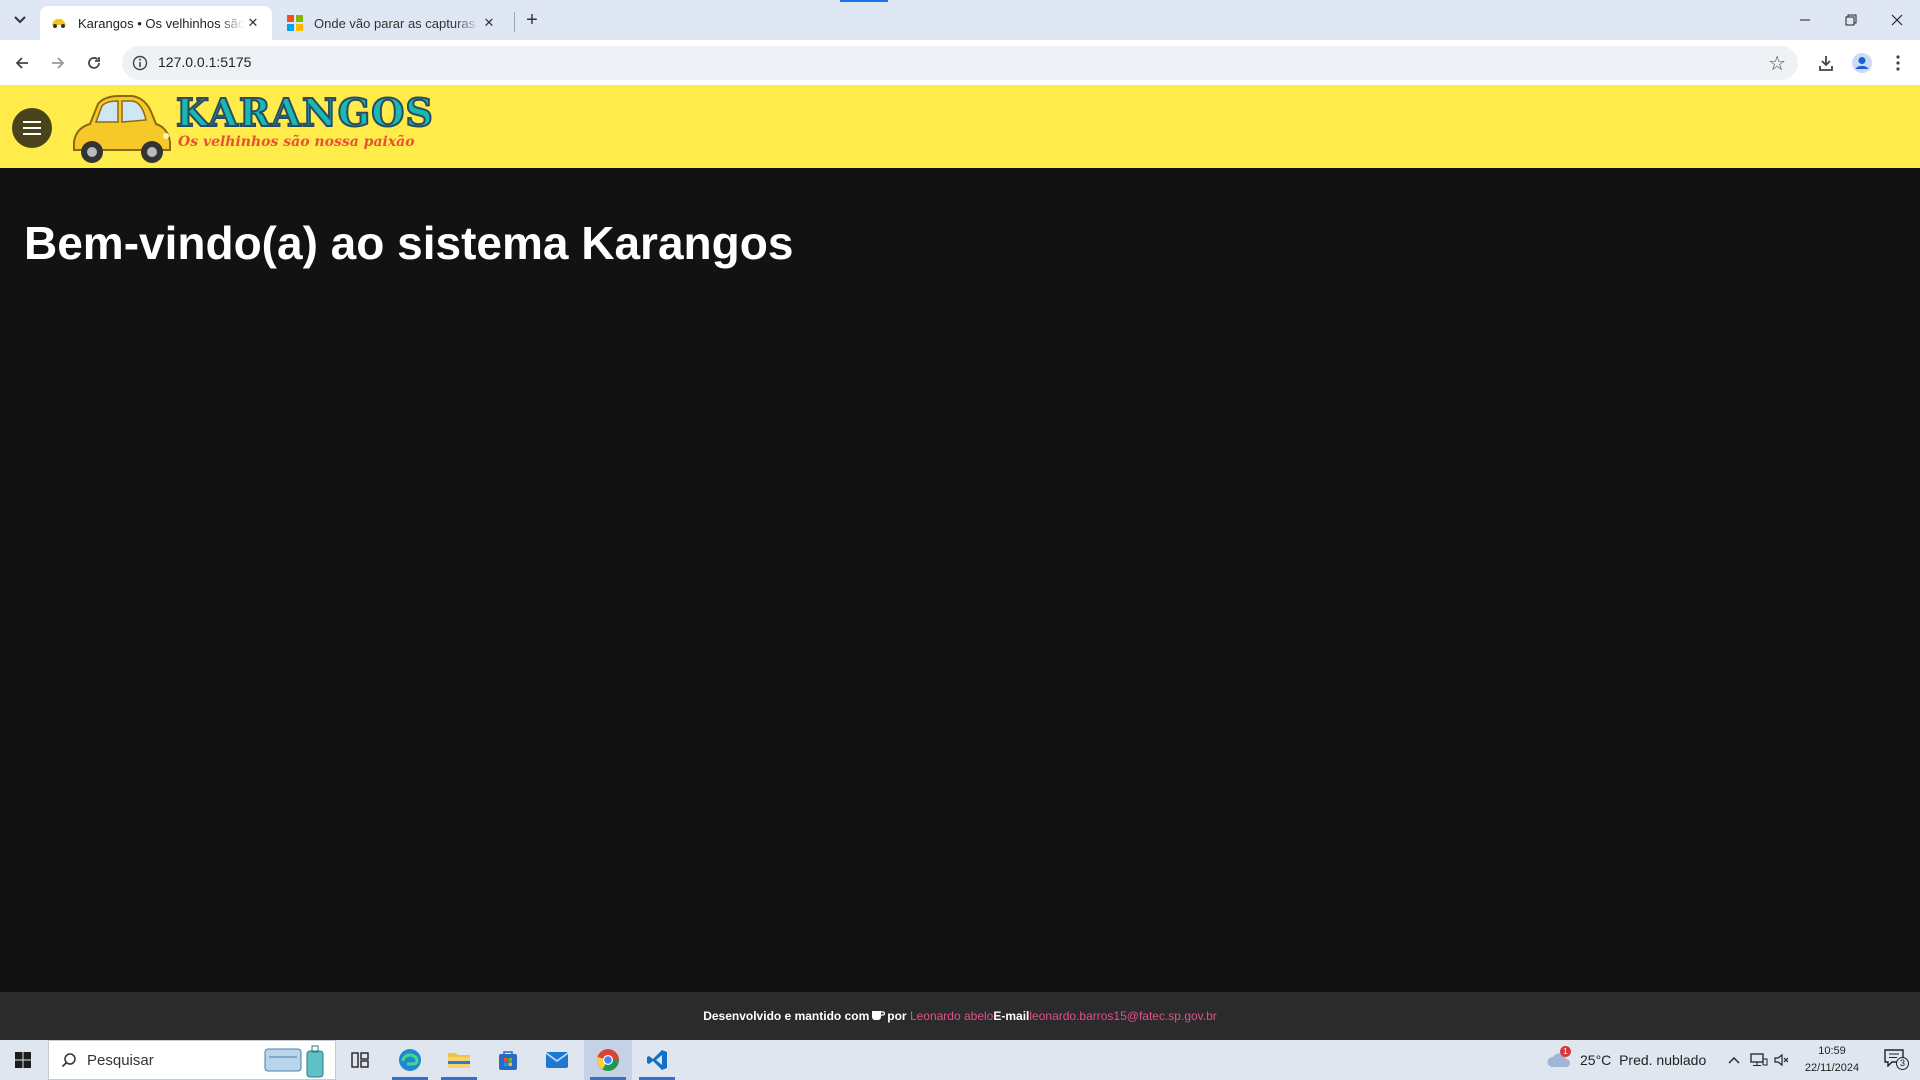  I want to click on top-indicator, so click(864, 1).